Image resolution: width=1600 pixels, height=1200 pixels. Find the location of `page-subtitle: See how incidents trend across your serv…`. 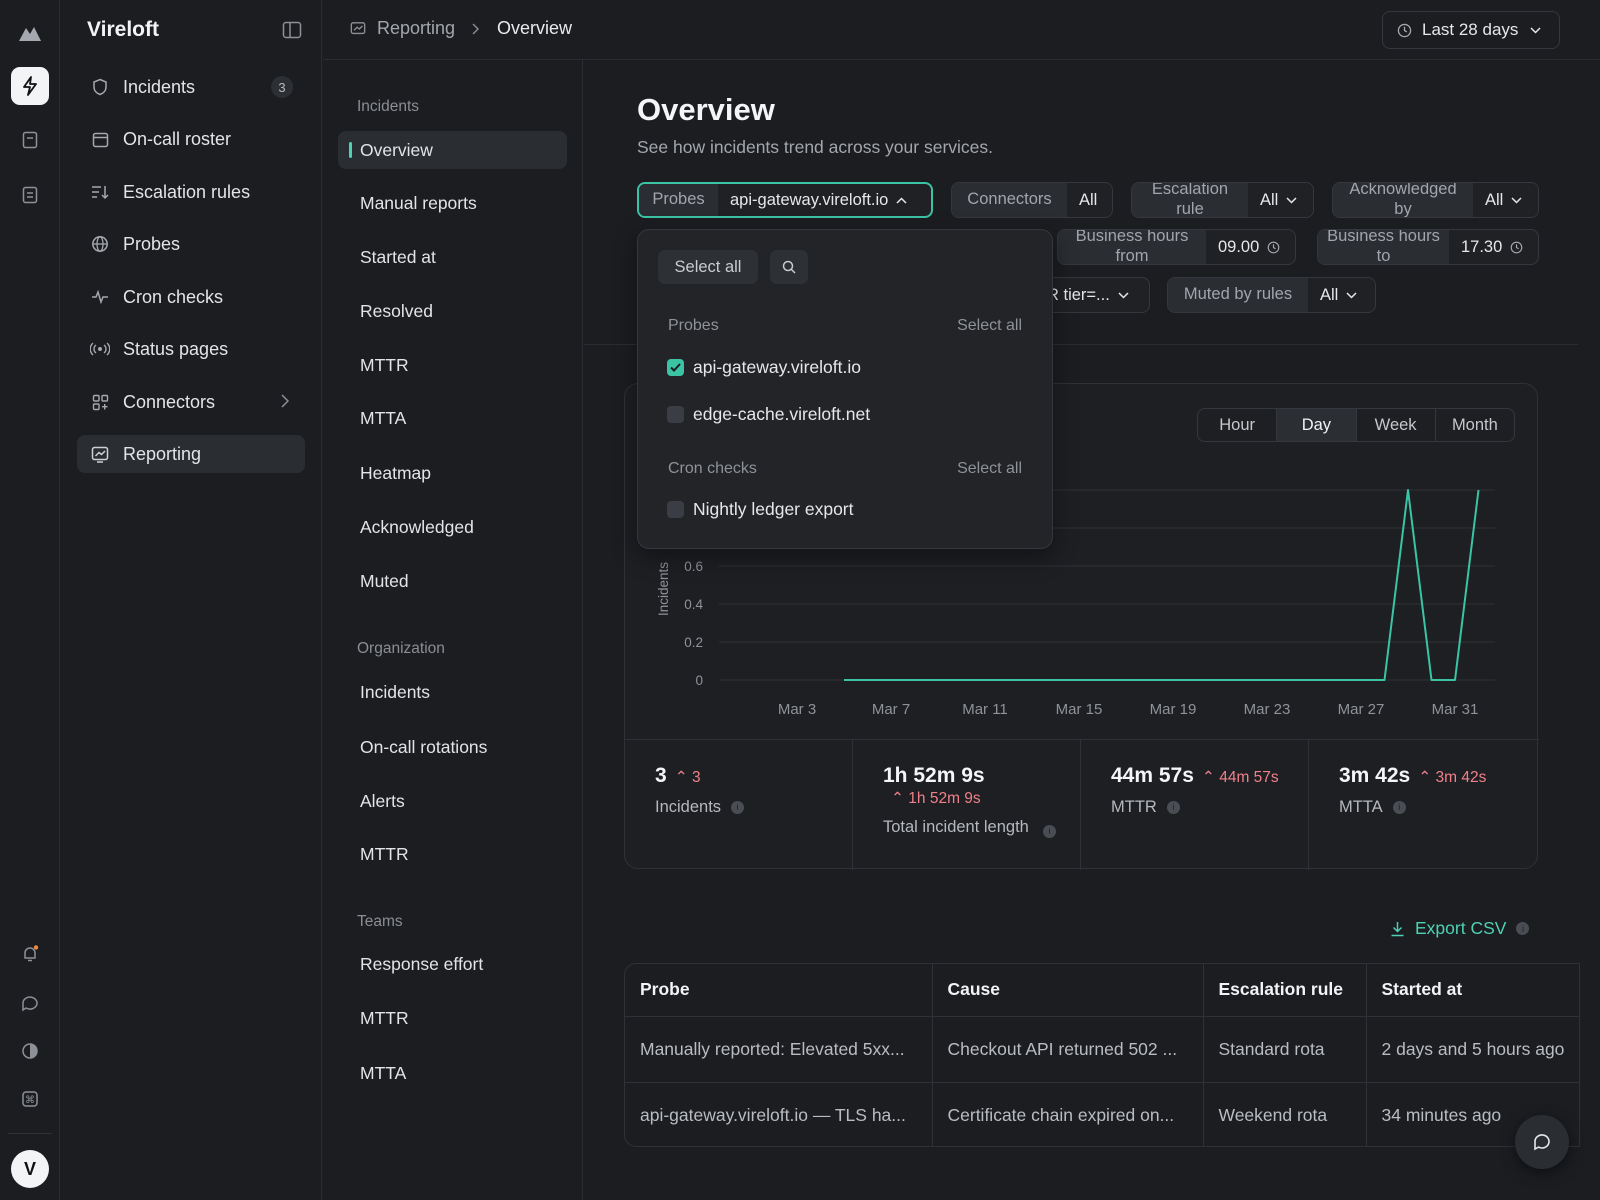

page-subtitle: See how incidents trend across your serv… is located at coordinates (815, 147).